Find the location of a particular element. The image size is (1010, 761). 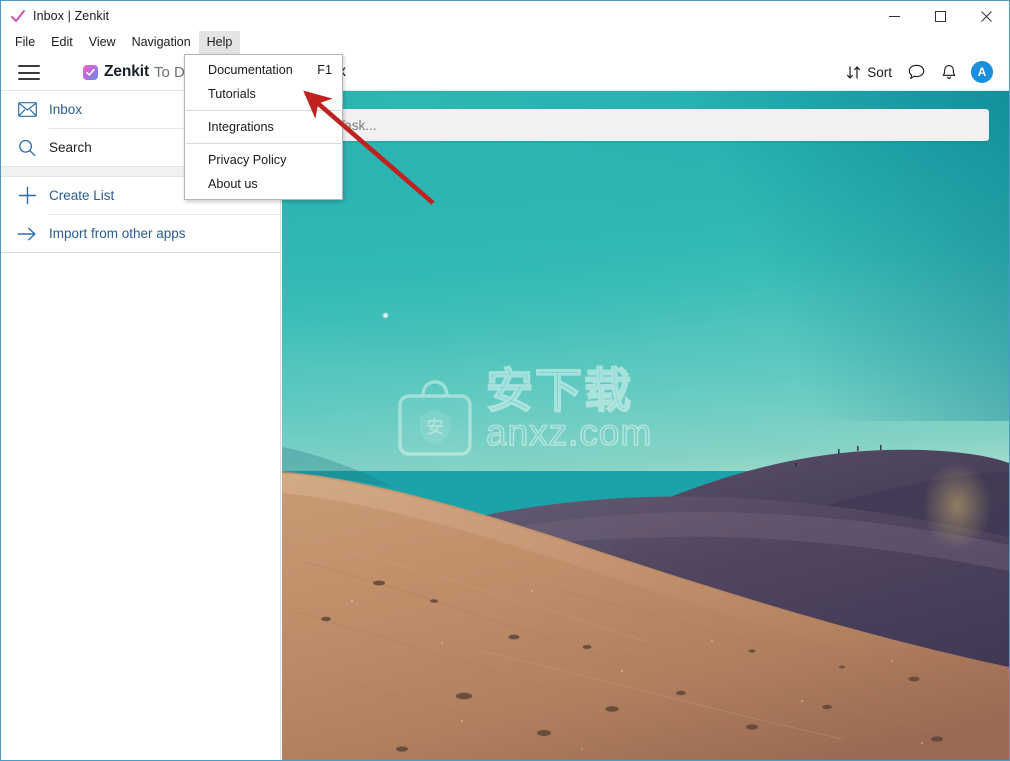

brand: Zenkit To Do is located at coordinates (138, 72).